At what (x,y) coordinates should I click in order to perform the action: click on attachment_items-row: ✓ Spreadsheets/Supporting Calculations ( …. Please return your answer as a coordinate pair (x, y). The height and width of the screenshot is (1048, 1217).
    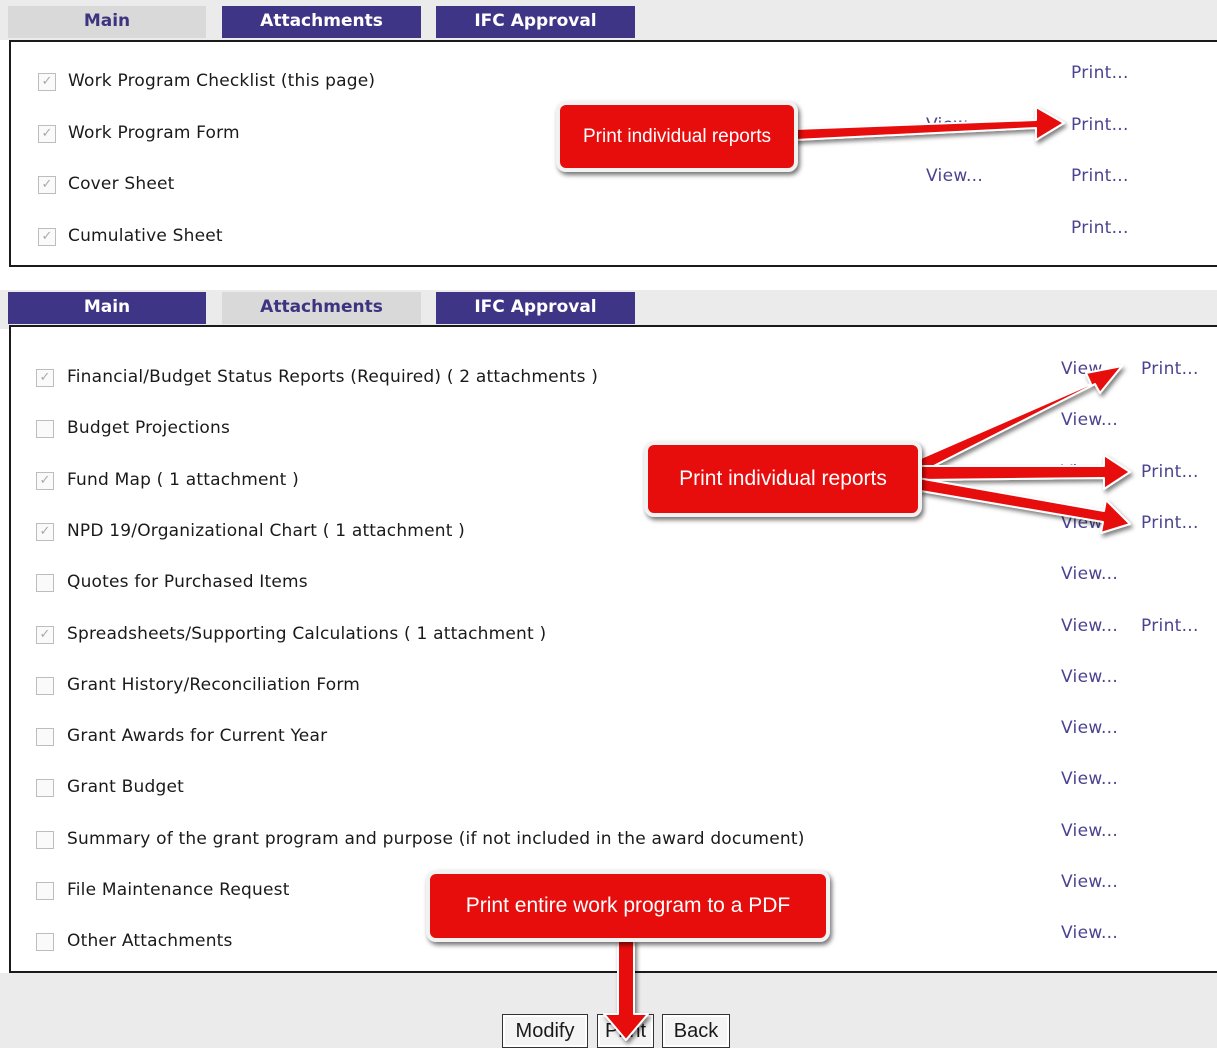
    Looking at the image, I should click on (608, 641).